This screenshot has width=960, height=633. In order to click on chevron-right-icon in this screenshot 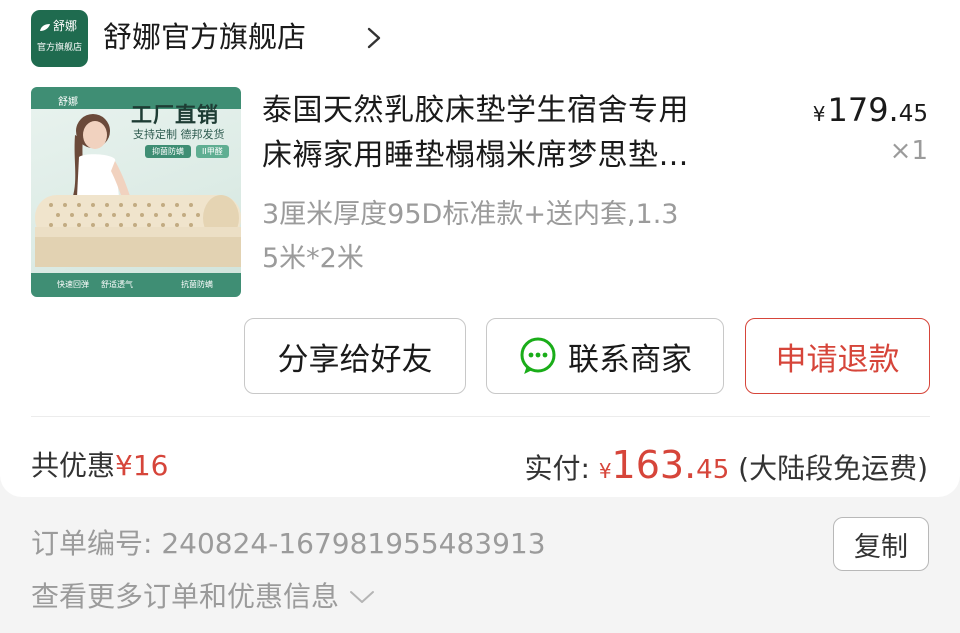, I will do `click(374, 38)`.